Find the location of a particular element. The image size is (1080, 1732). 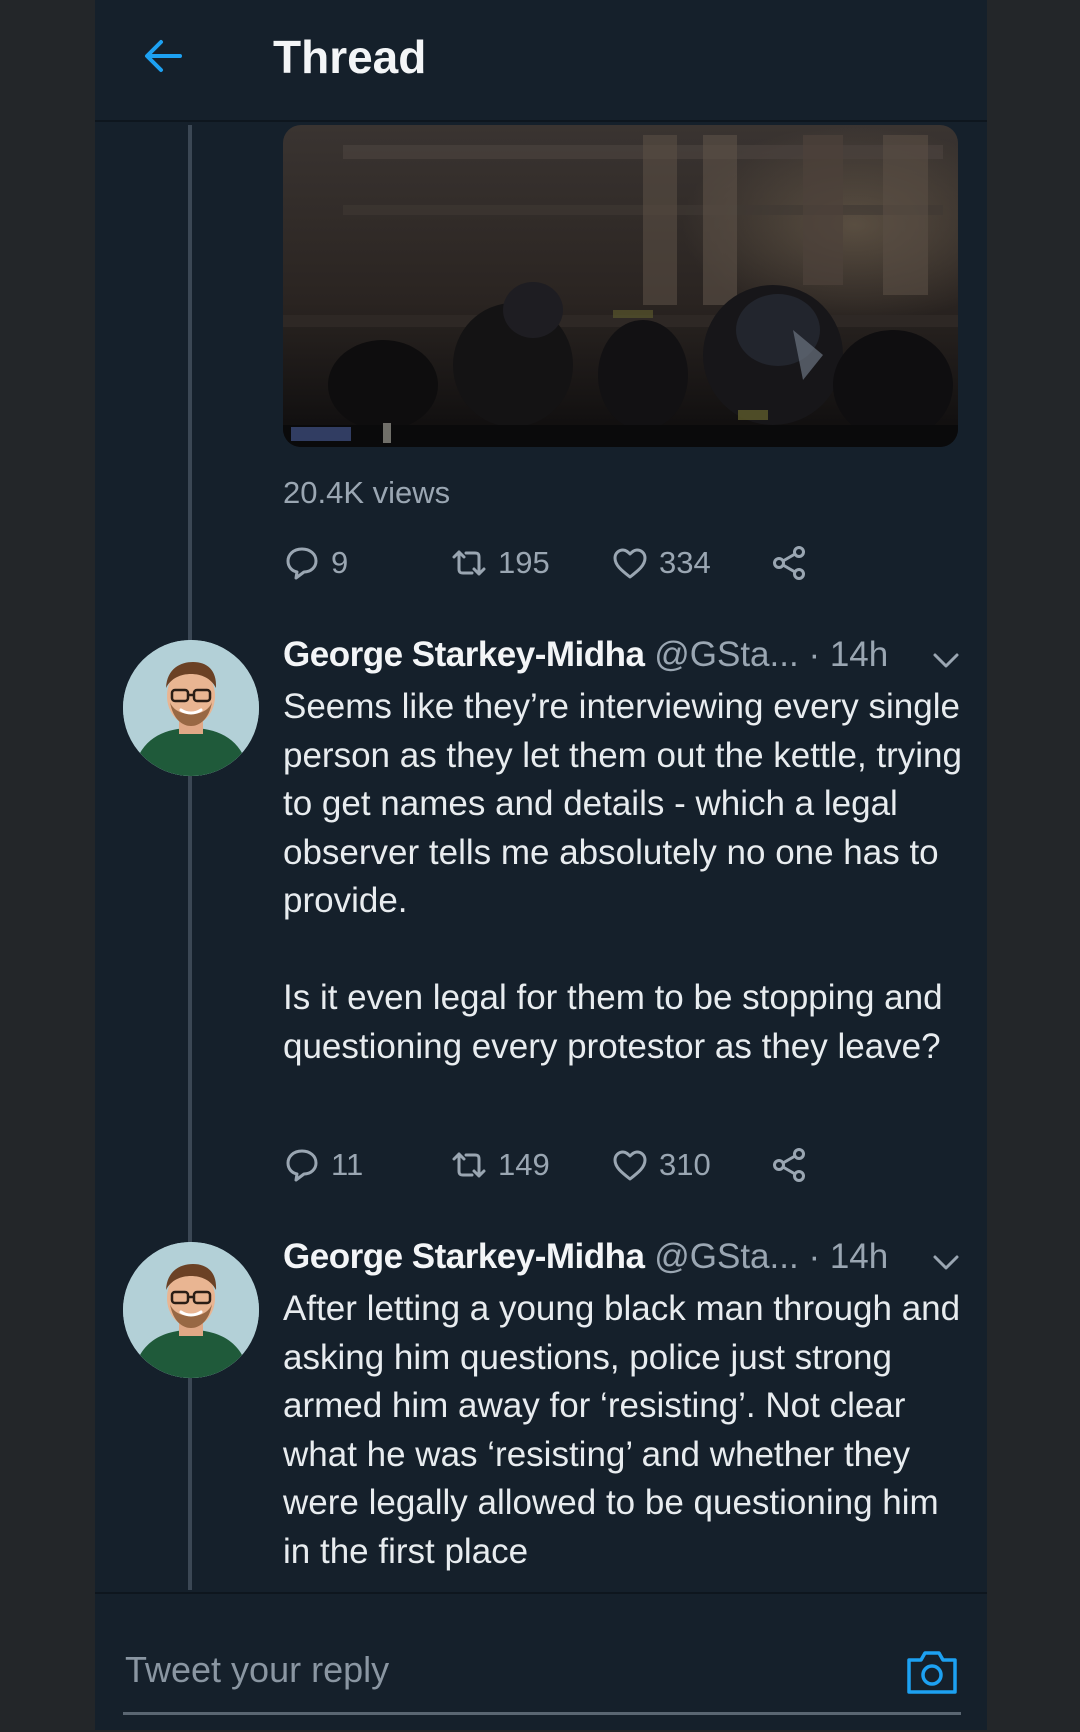

tweet-actions: 11 149 310 is located at coordinates (633, 1165).